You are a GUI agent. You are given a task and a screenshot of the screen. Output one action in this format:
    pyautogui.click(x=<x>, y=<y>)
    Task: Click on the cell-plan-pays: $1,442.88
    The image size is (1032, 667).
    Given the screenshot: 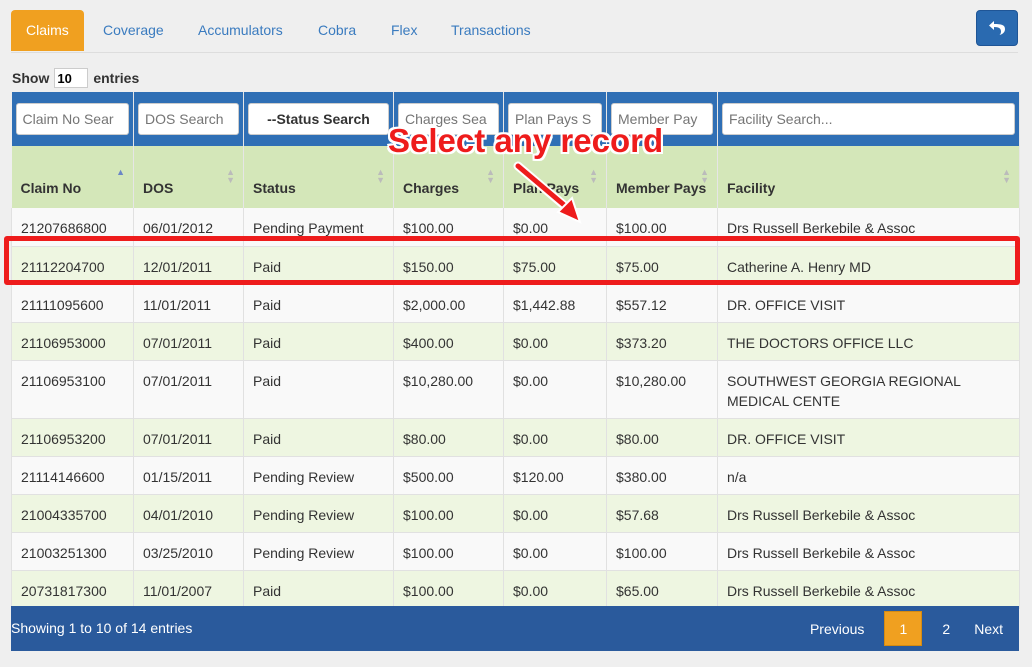 What is the action you would take?
    pyautogui.click(x=555, y=303)
    